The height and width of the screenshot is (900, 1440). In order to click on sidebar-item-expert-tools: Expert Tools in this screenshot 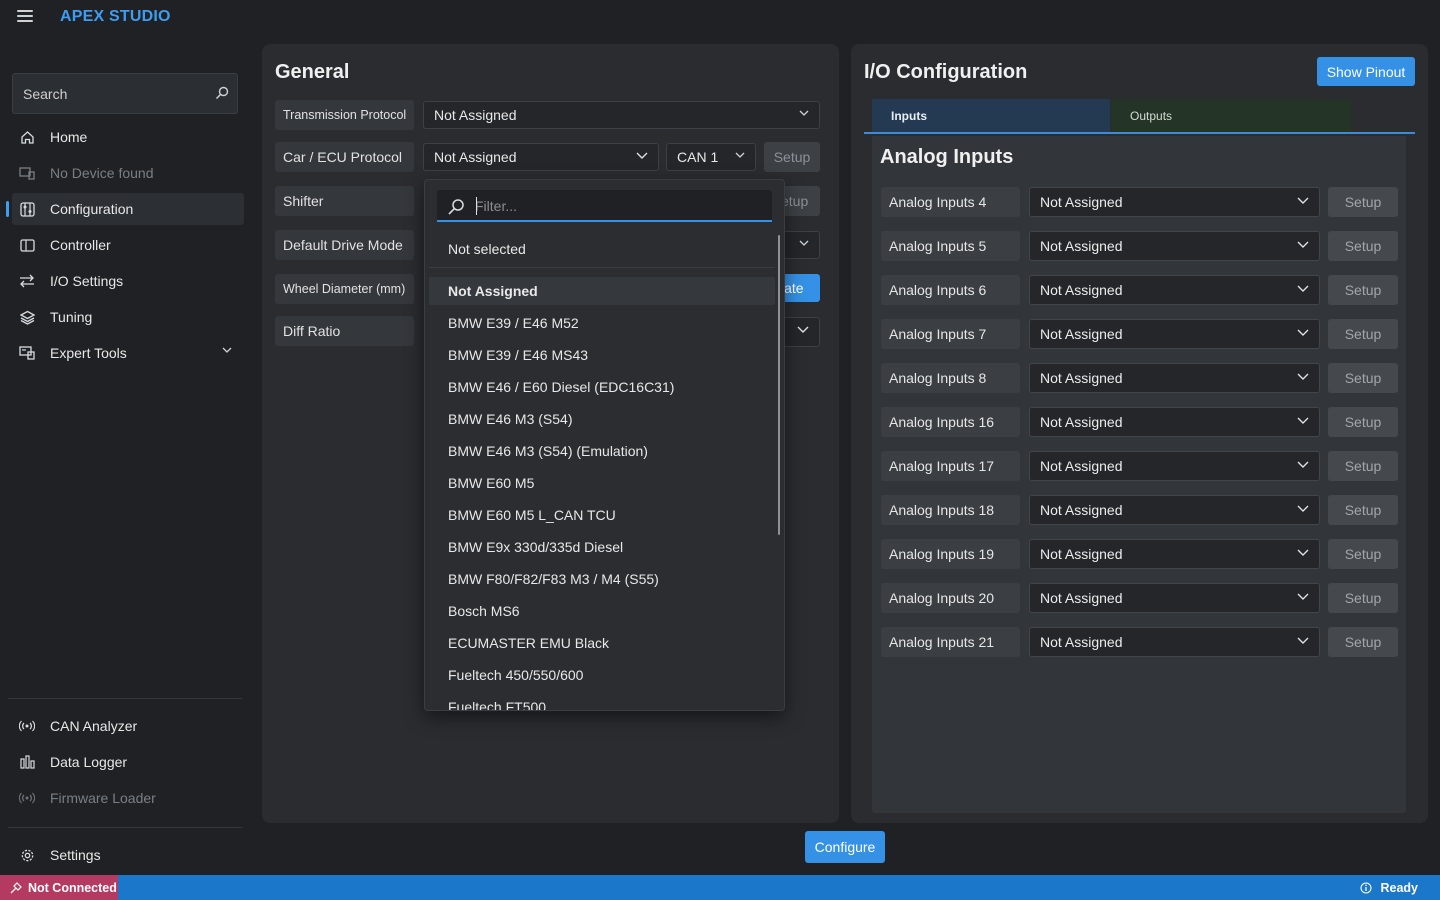, I will do `click(128, 353)`.